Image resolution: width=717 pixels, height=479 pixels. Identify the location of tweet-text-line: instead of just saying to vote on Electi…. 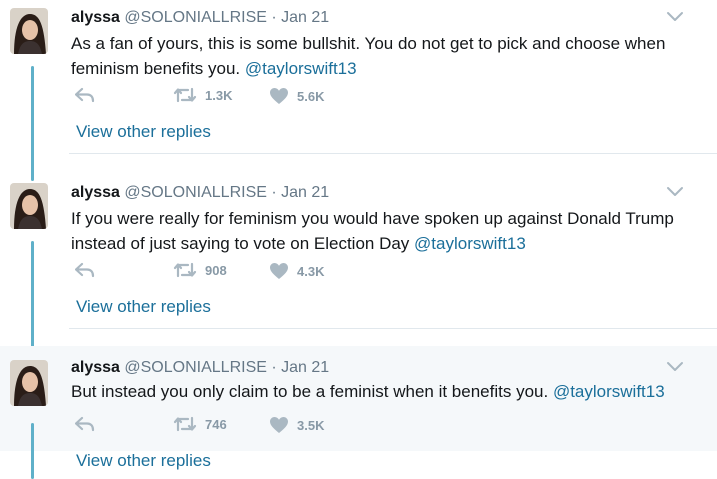
(386, 243).